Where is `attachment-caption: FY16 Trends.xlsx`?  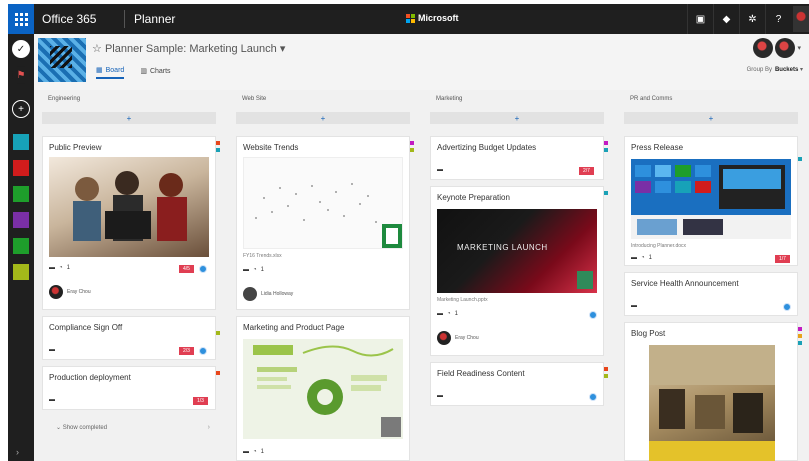 attachment-caption: FY16 Trends.xlsx is located at coordinates (262, 256).